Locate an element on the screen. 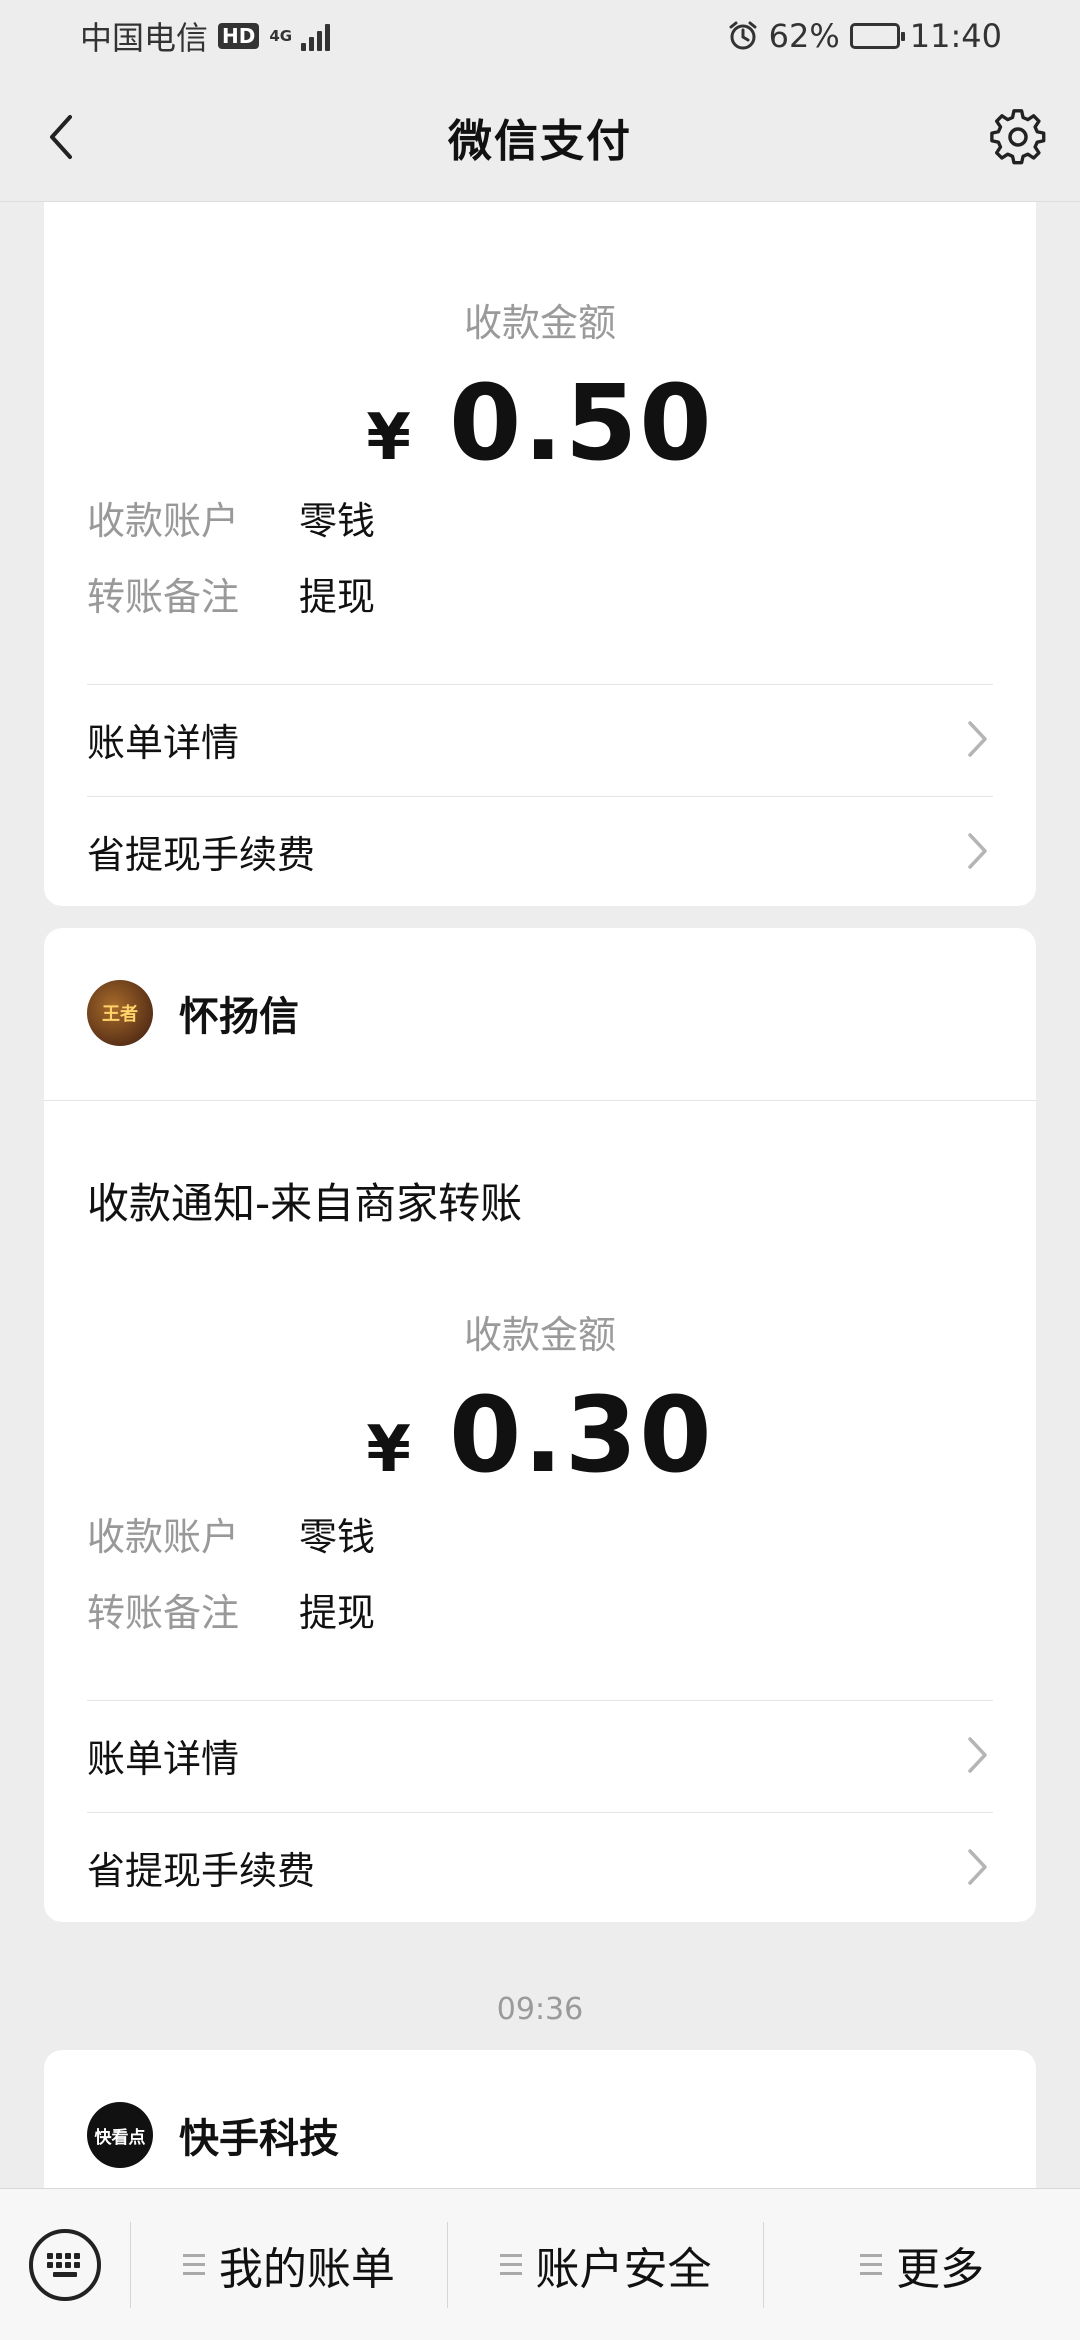 The width and height of the screenshot is (1080, 2340). bottom-menu-bar: 我的账单 账户安全 更多 is located at coordinates (540, 2264).